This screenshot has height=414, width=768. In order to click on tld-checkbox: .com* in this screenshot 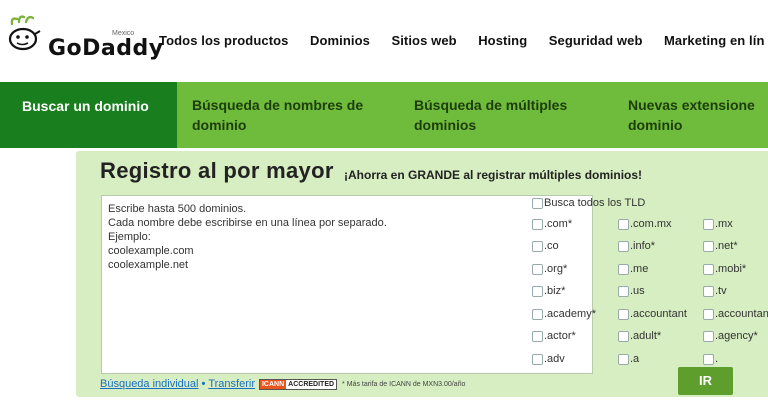, I will do `click(552, 224)`.